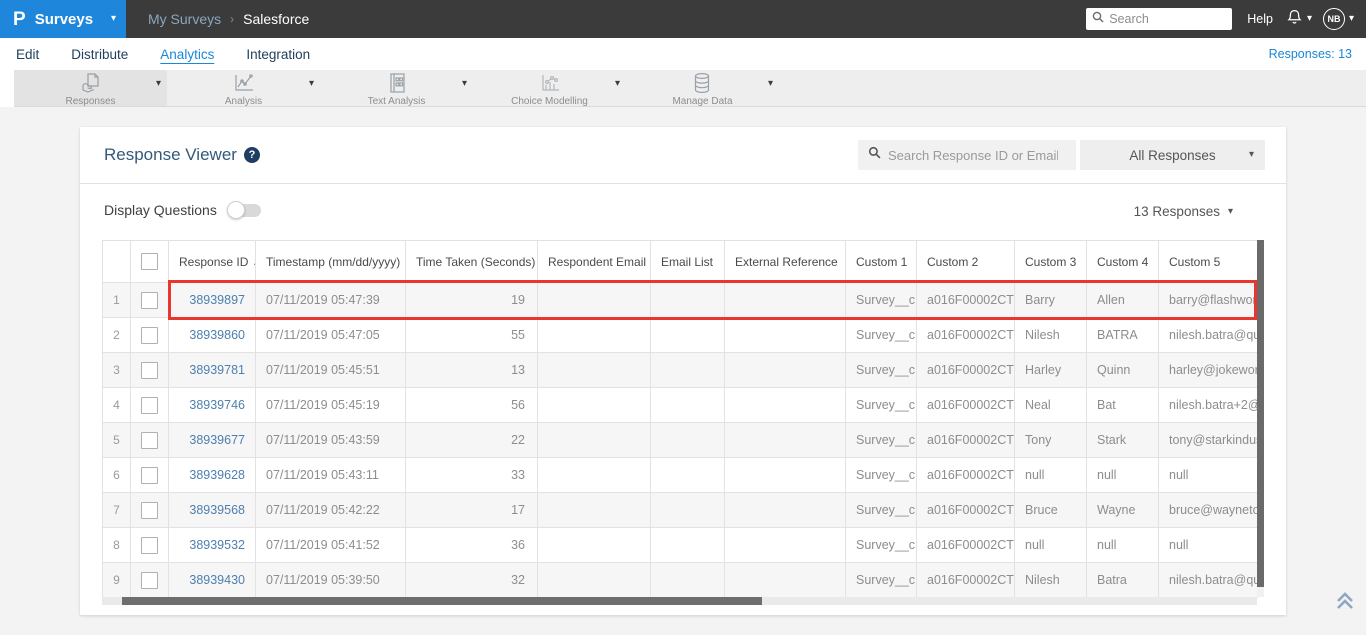 The width and height of the screenshot is (1366, 635). I want to click on product-menu: P Surveys ▾, so click(63, 19).